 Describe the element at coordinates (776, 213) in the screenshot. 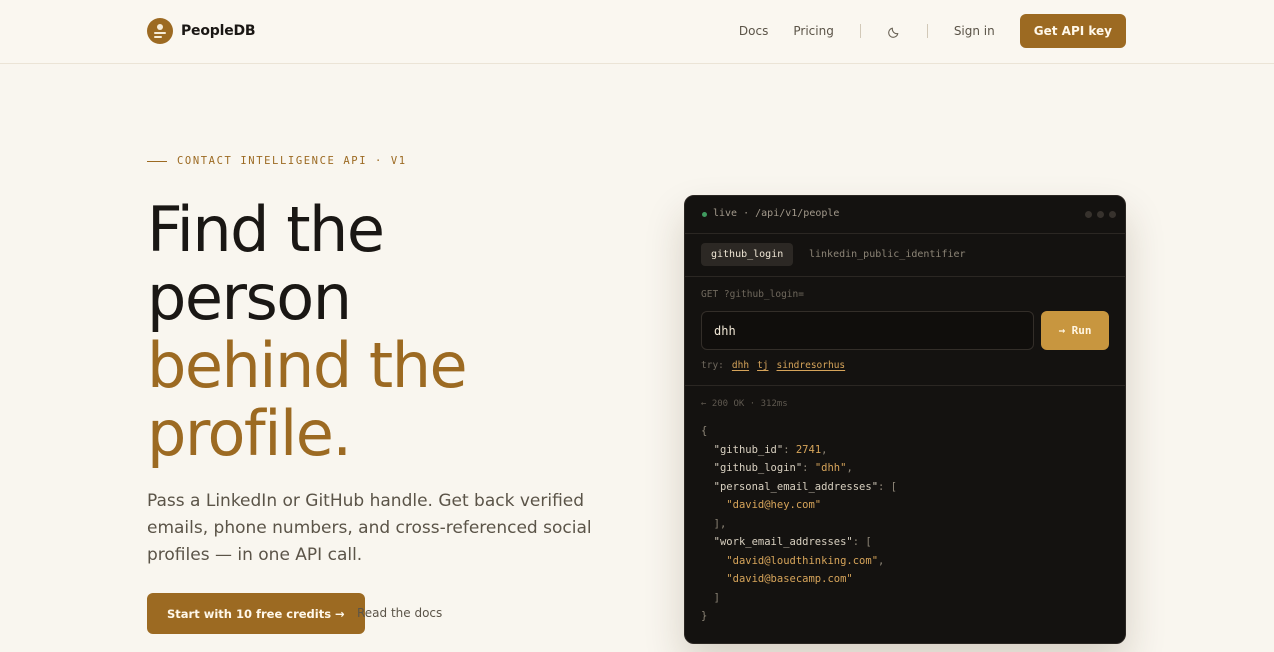

I see `console-route: live · /api/v1/people` at that location.